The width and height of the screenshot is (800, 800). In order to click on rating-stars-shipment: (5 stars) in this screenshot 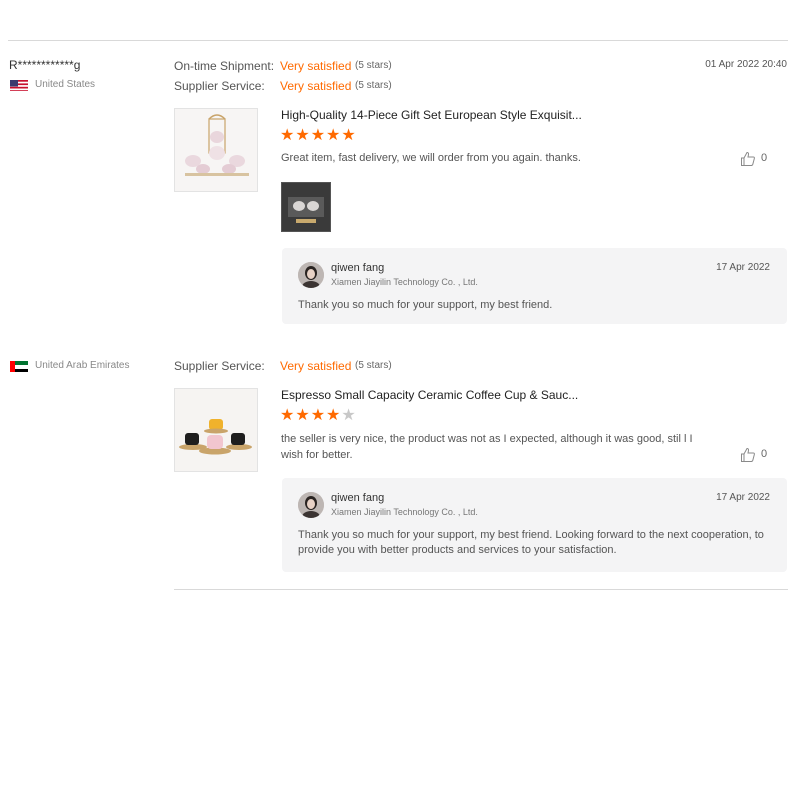, I will do `click(373, 65)`.